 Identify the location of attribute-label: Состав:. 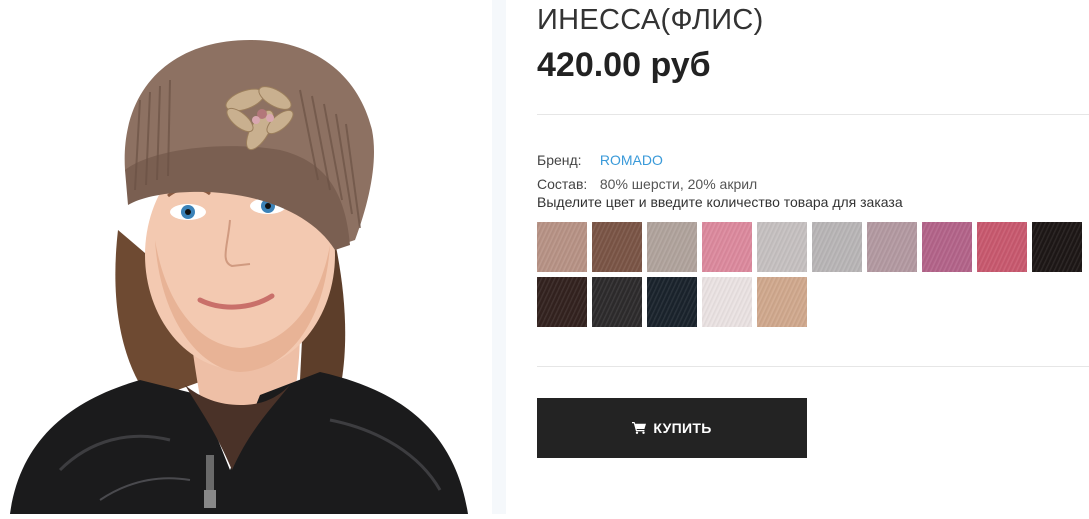
(562, 184).